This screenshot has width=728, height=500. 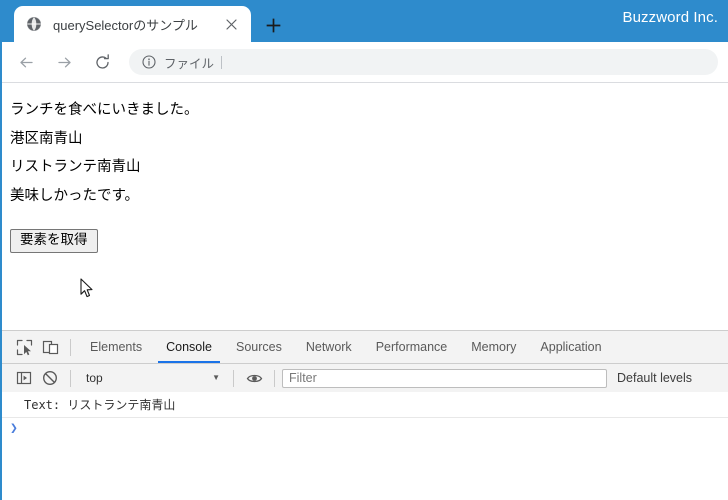 I want to click on reload-icon, so click(x=102, y=61).